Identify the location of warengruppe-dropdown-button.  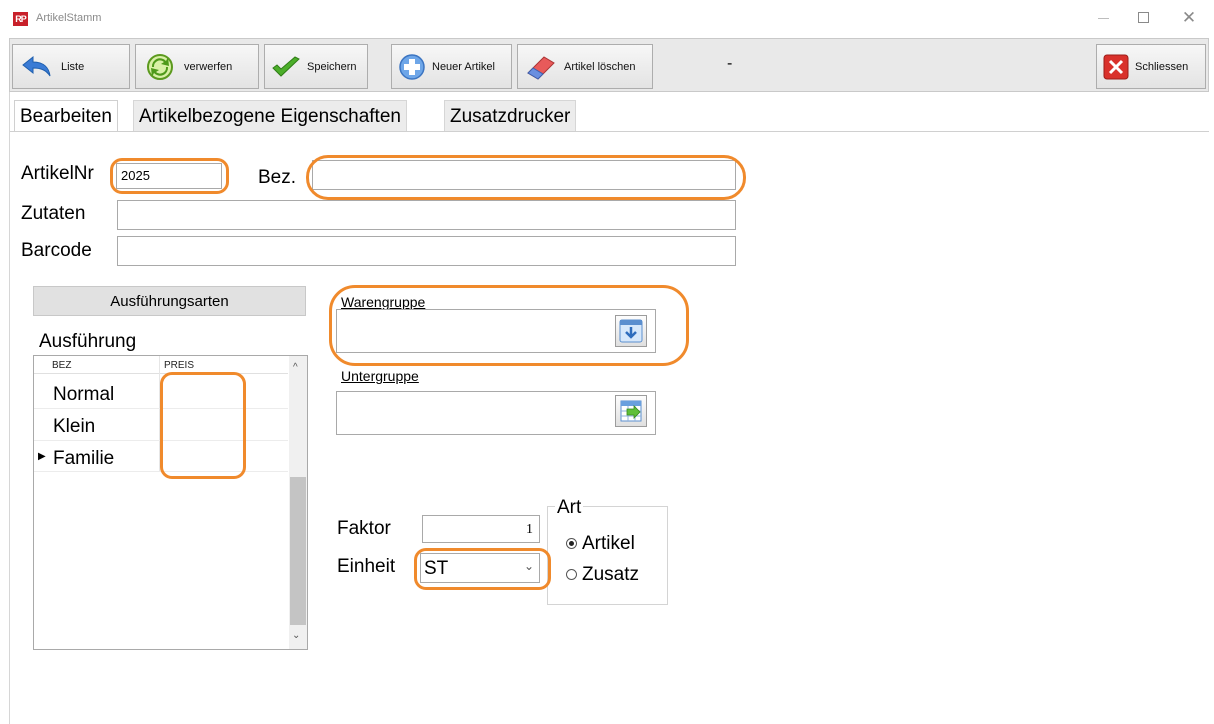
(631, 331).